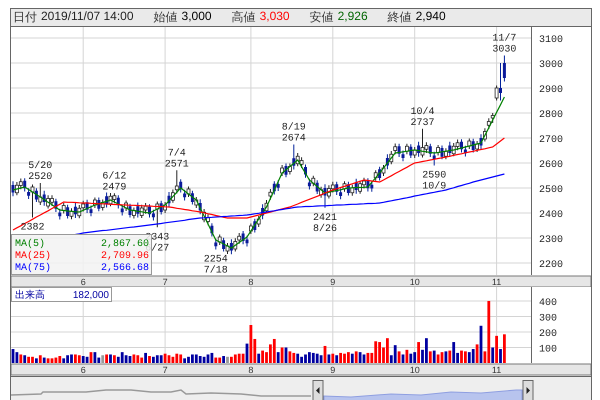 This screenshot has width=600, height=400. What do you see at coordinates (275, 17) in the screenshot?
I see `field-value: 3,030` at bounding box center [275, 17].